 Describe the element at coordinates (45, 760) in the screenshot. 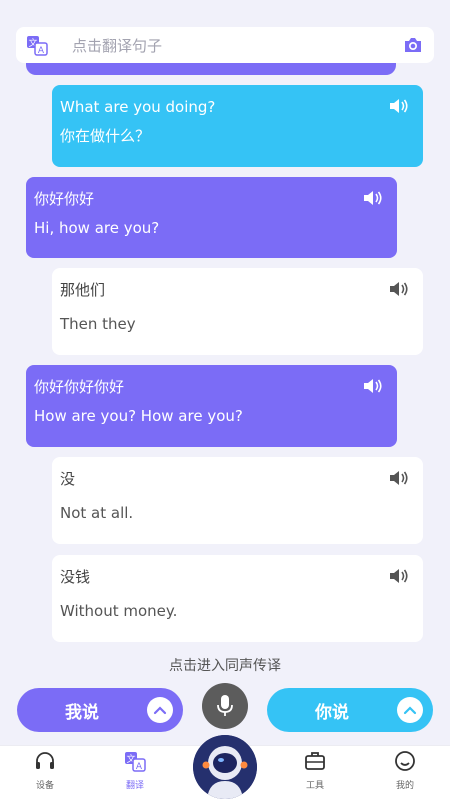

I see `headphones-icon` at that location.